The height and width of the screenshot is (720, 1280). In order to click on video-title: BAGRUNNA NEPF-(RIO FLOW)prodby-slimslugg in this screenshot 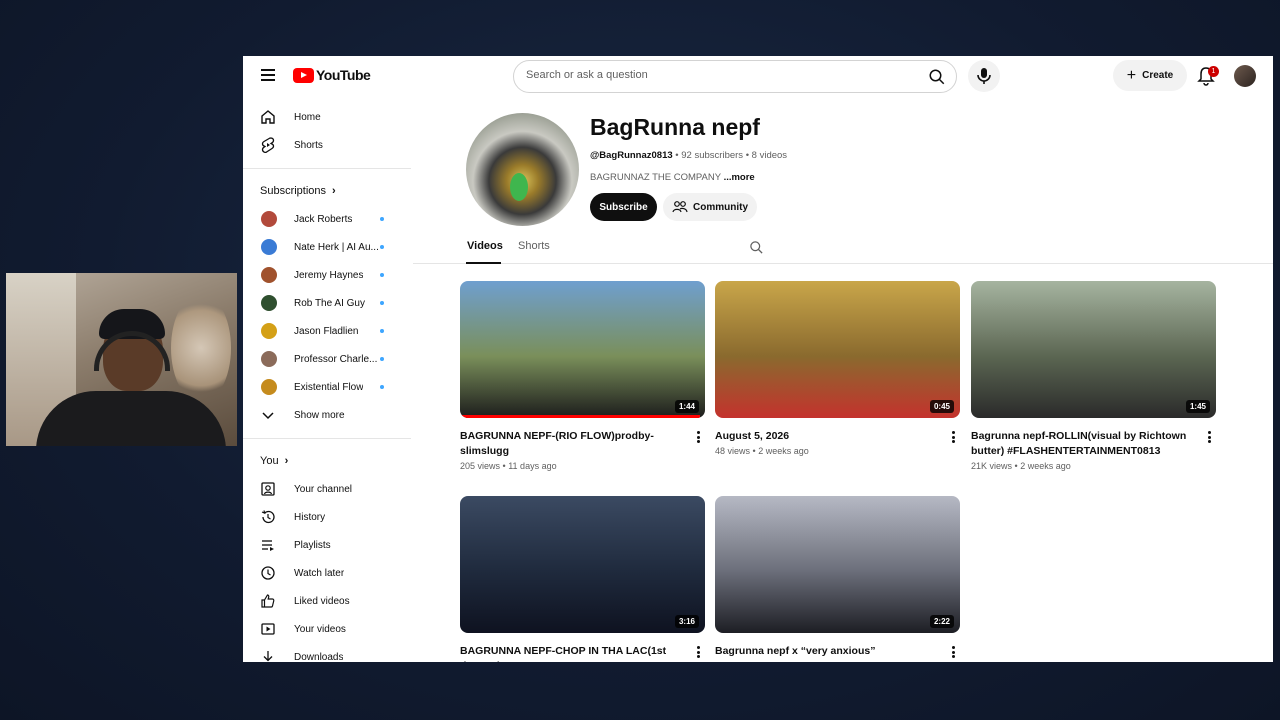, I will do `click(570, 444)`.